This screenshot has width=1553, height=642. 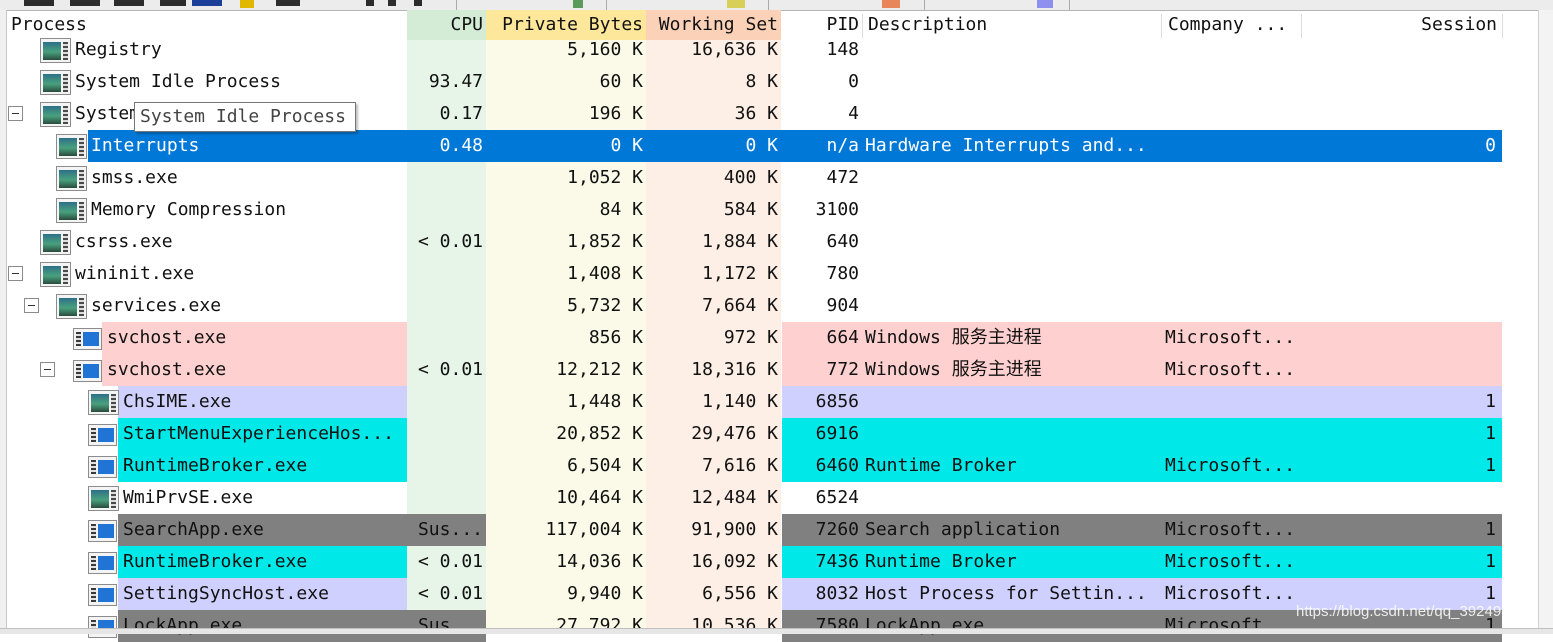 I want to click on process-name: SearchApp.exe, so click(x=193, y=529).